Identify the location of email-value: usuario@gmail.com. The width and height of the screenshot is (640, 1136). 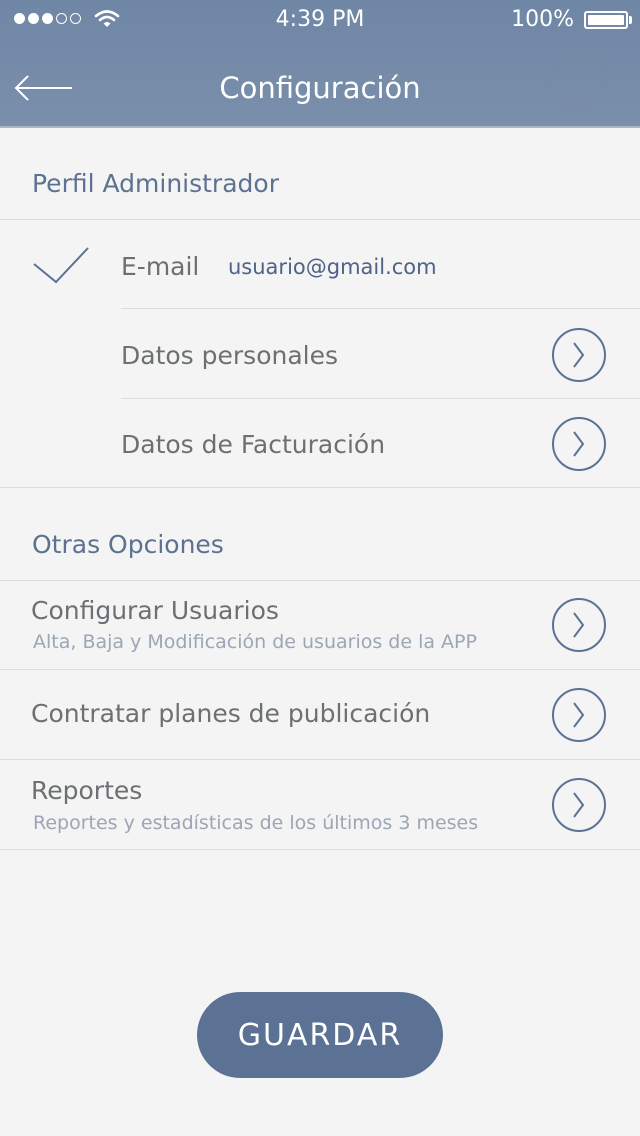
(332, 267).